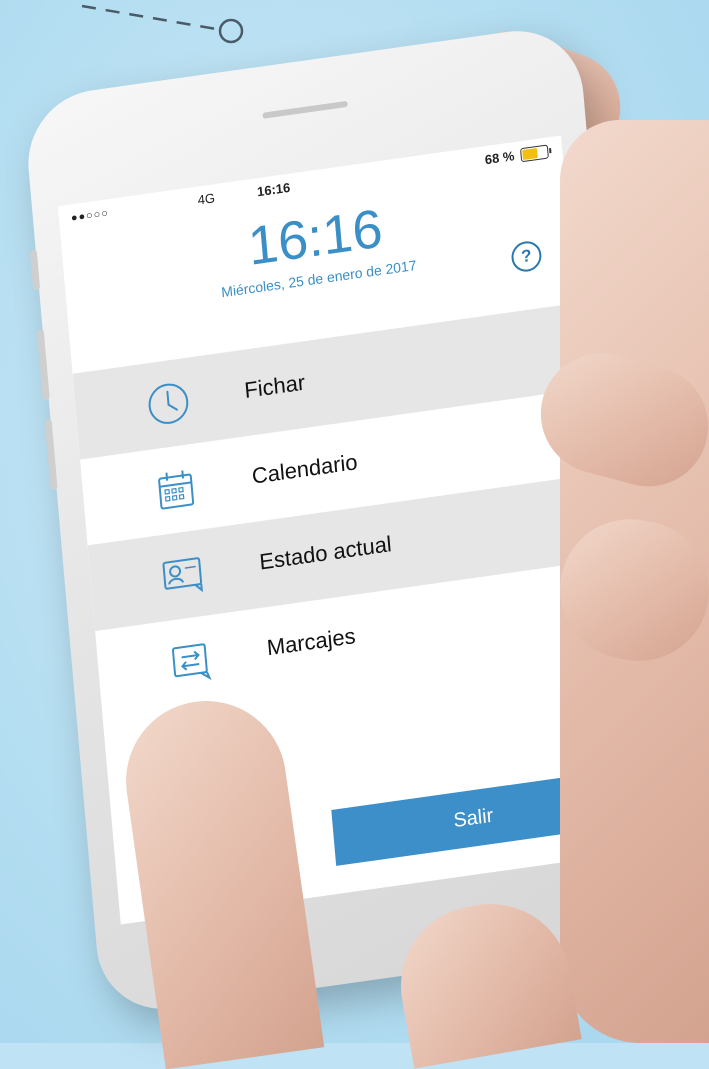  I want to click on menu-item-label: Marcajes, so click(311, 642).